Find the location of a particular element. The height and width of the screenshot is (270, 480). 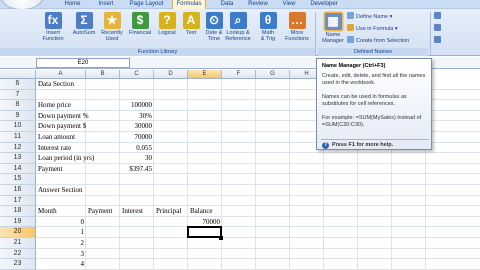

name-manager-button: ▦ Name Manager is located at coordinates (333, 28).